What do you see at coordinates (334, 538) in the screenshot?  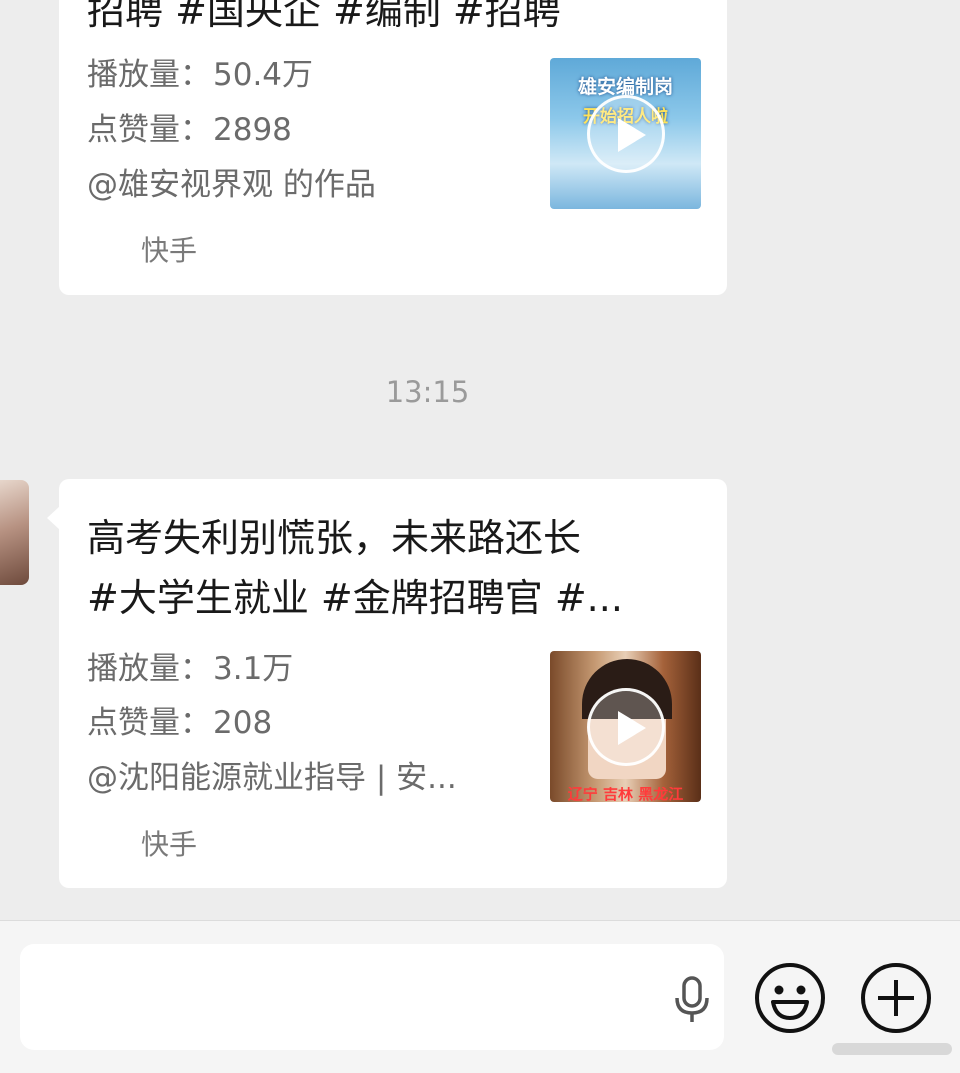 I see `card-title: 高考失利别慌张，未来路还长` at bounding box center [334, 538].